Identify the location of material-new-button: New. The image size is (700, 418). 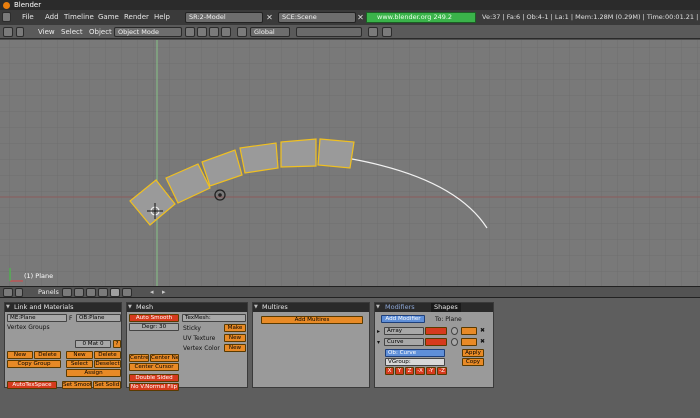
(79, 355).